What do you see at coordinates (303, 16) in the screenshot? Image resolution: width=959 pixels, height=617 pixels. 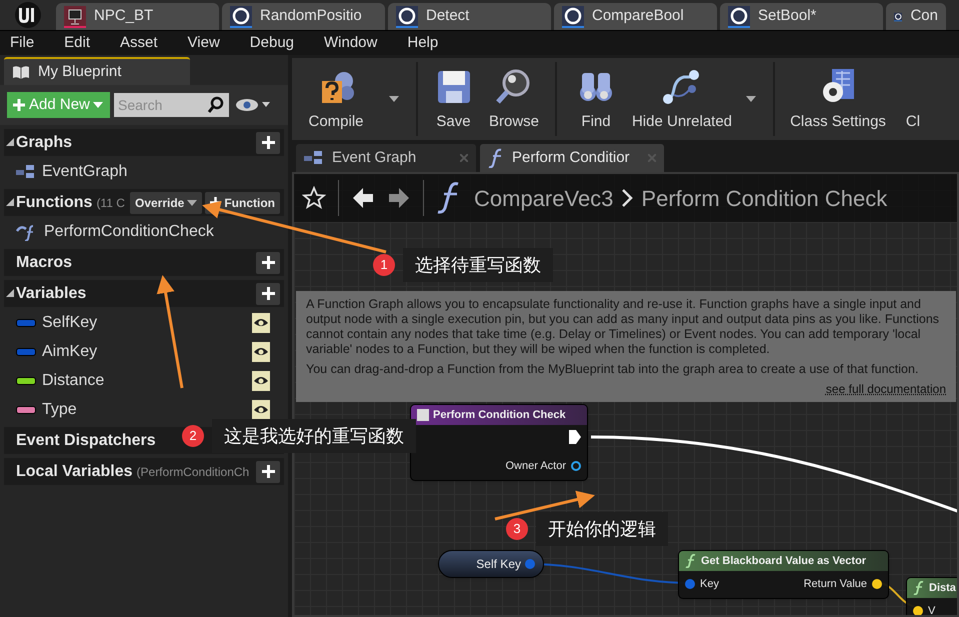 I see `document-tab: RandomPositio` at bounding box center [303, 16].